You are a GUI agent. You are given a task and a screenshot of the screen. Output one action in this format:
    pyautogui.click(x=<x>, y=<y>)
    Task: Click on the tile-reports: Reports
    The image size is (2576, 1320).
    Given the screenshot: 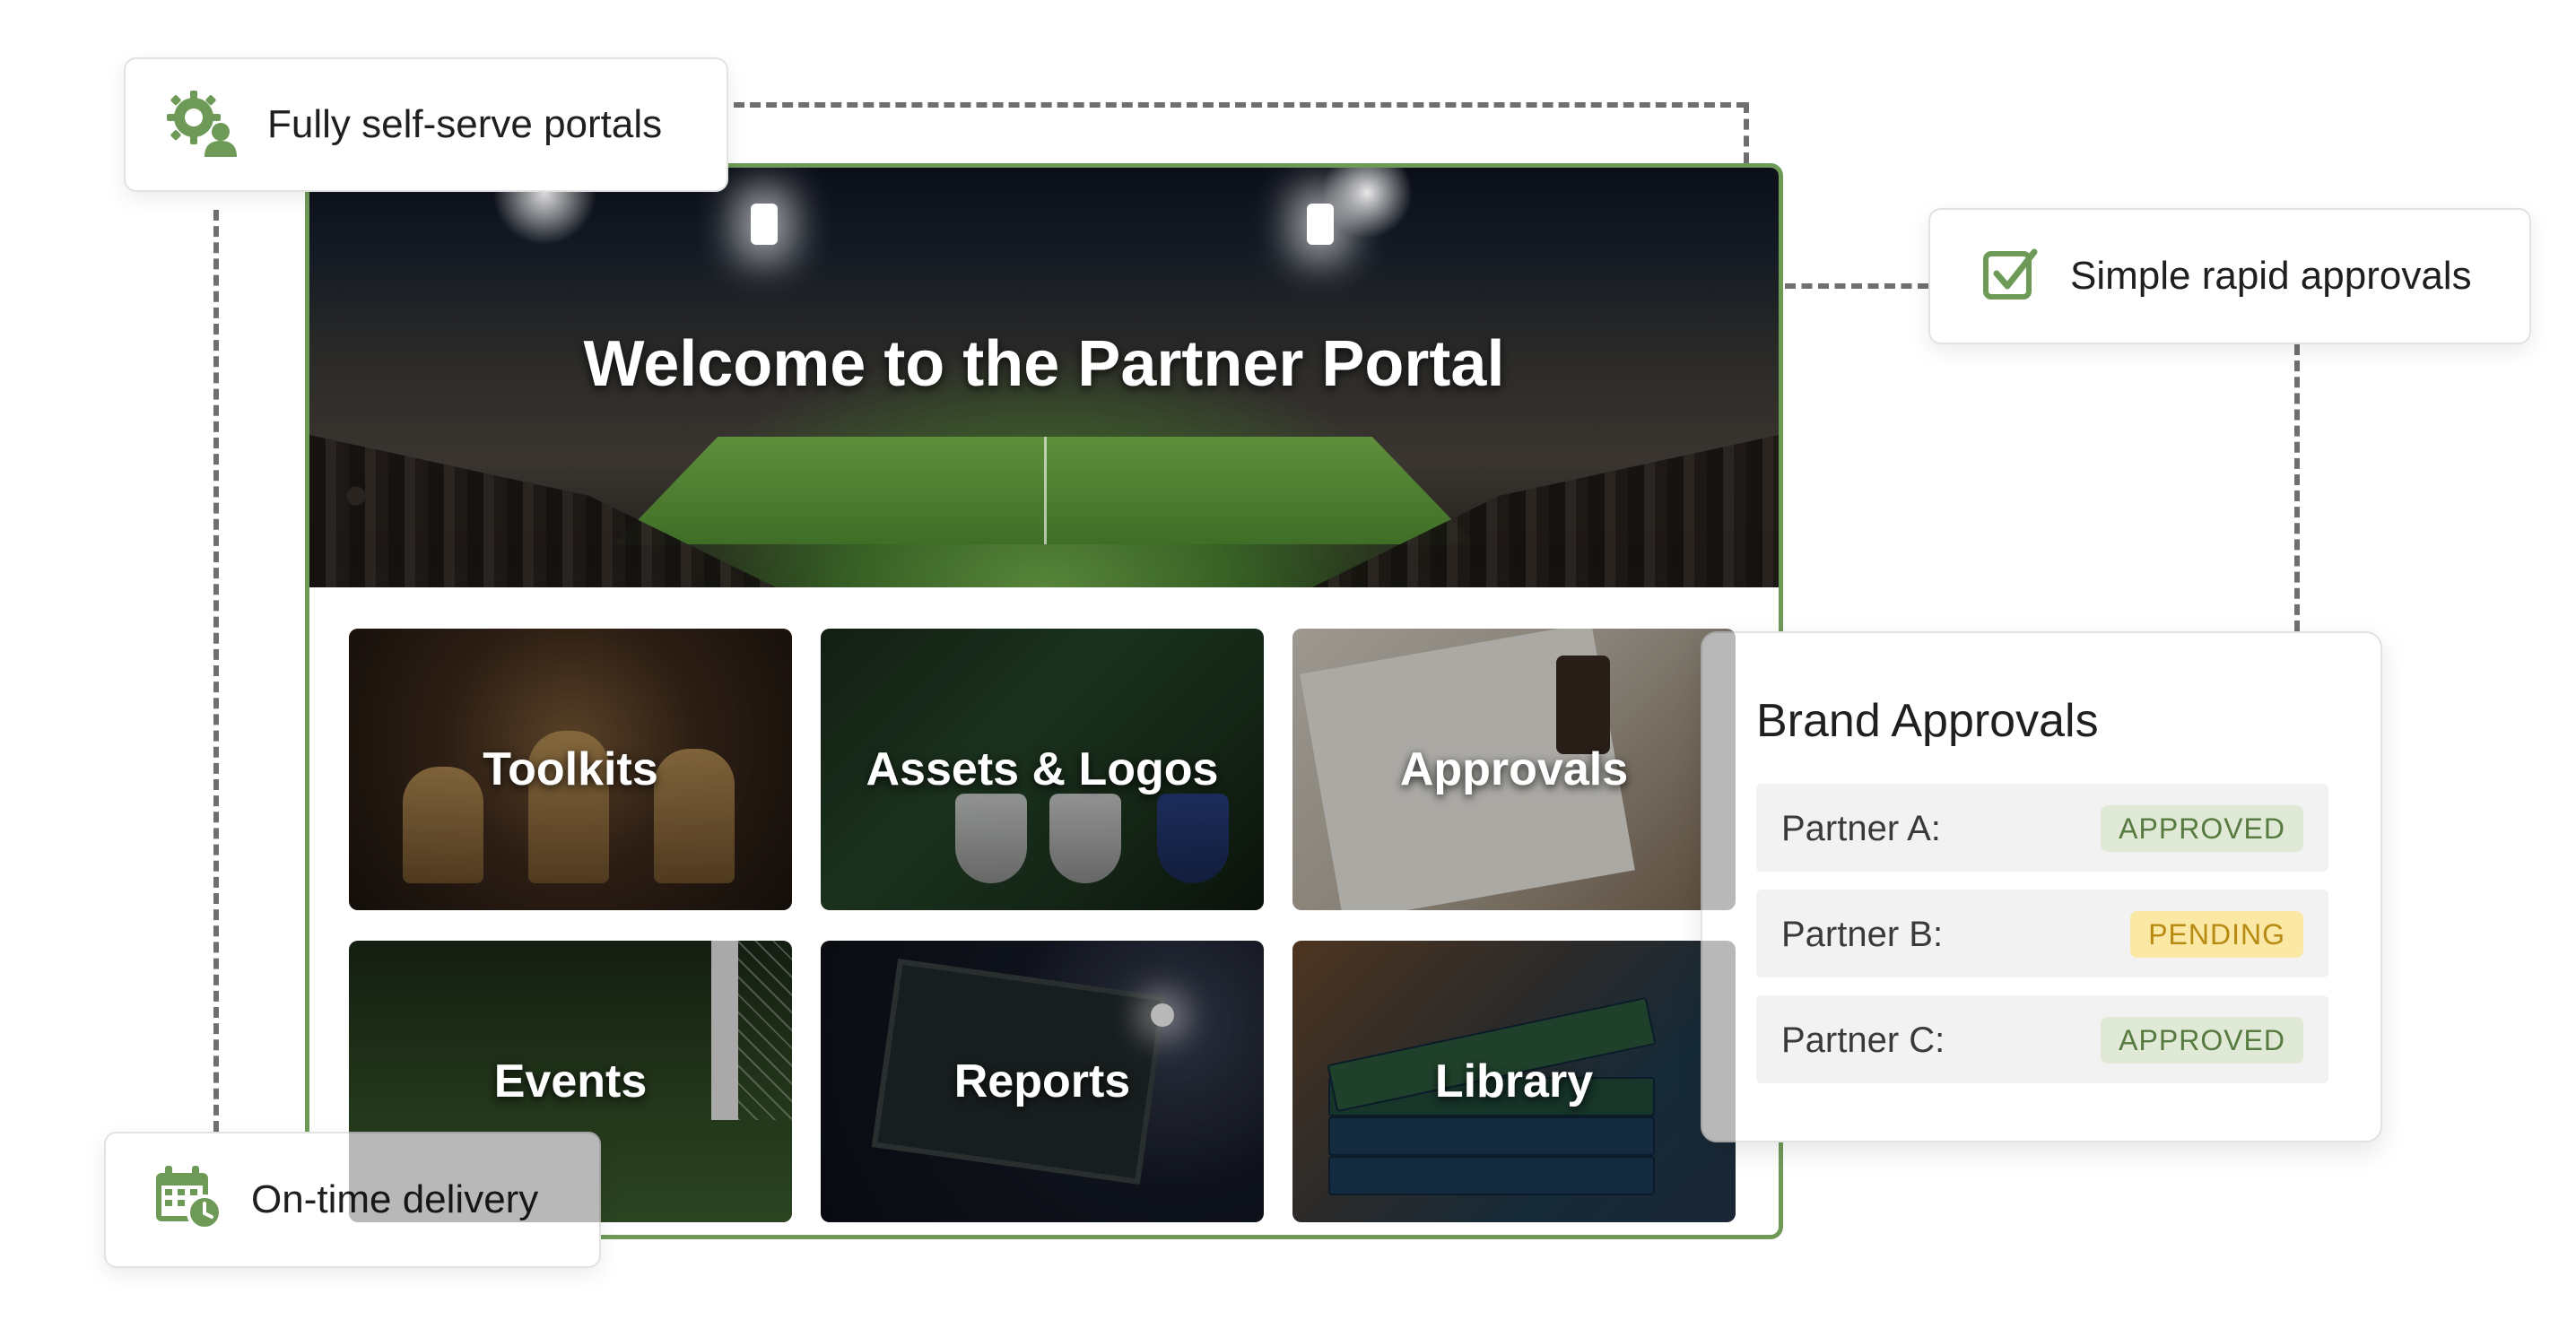 What is the action you would take?
    pyautogui.click(x=1042, y=1082)
    